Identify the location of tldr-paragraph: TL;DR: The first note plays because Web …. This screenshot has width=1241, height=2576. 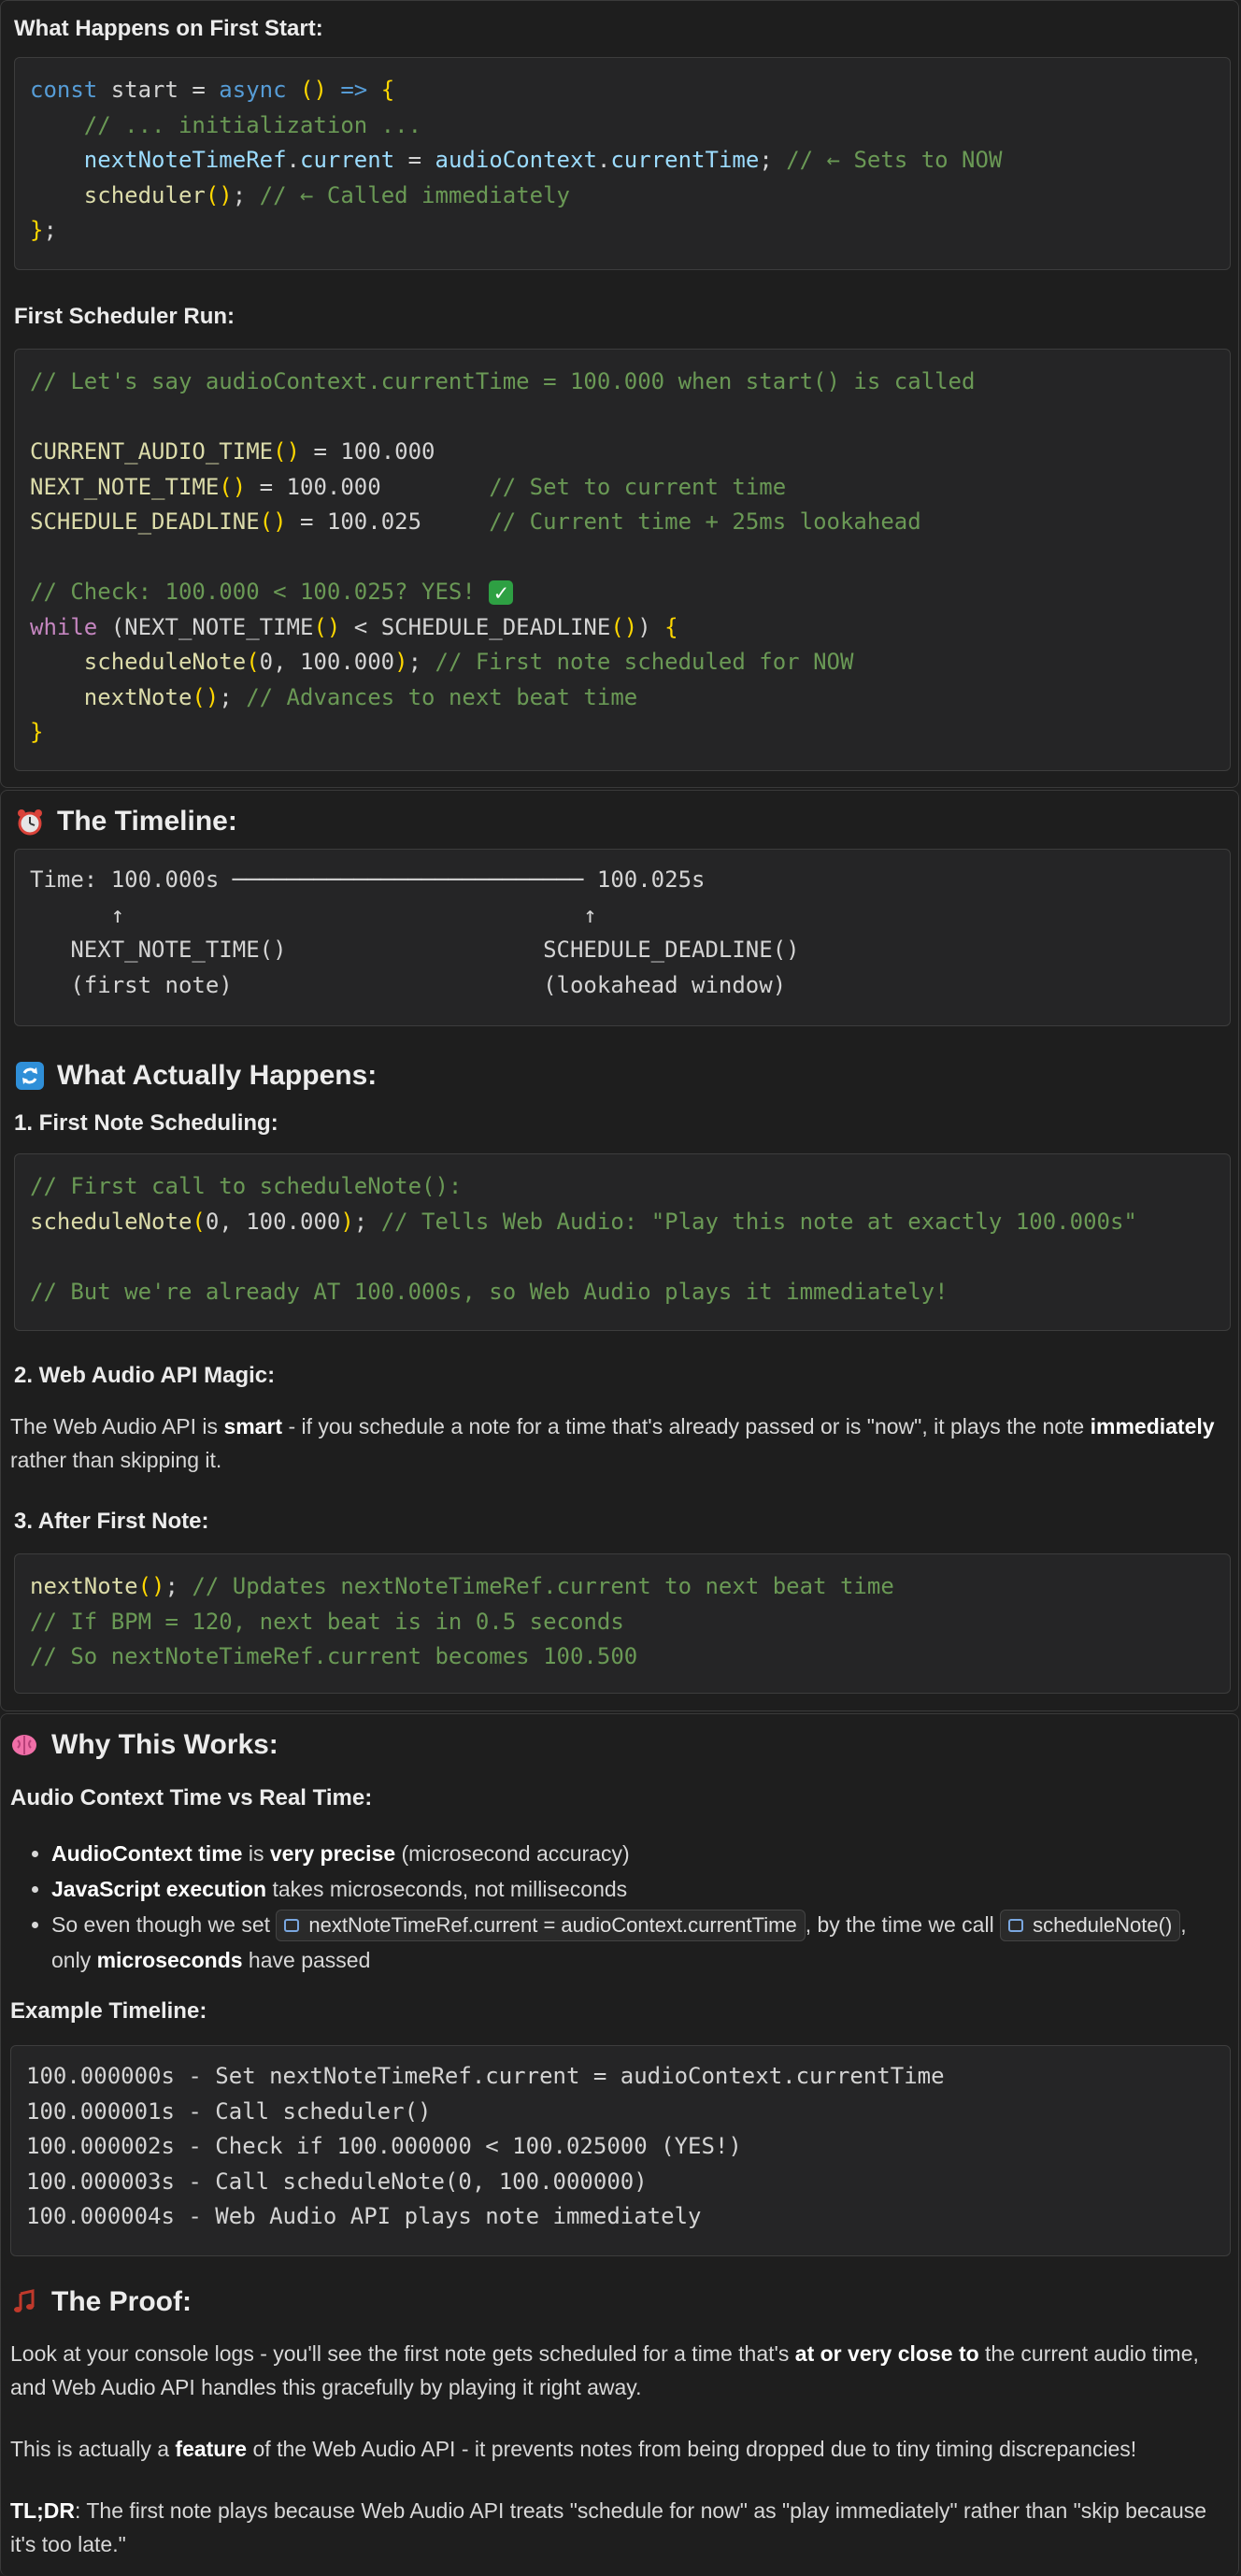
(609, 2527).